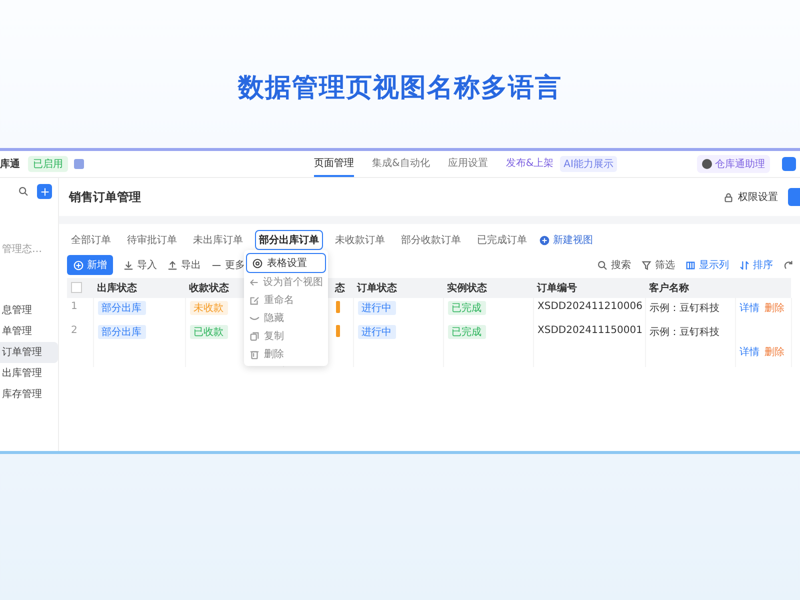 The height and width of the screenshot is (600, 800). I want to click on filter-button: 筛选, so click(658, 265).